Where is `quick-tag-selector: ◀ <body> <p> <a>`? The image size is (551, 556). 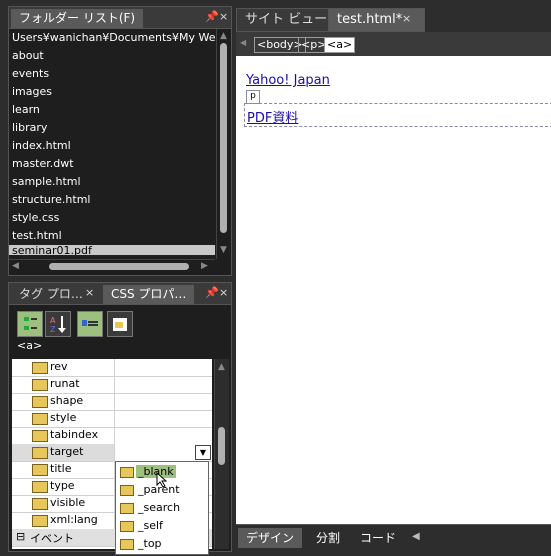 quick-tag-selector: ◀ <body> <p> <a> is located at coordinates (393, 44).